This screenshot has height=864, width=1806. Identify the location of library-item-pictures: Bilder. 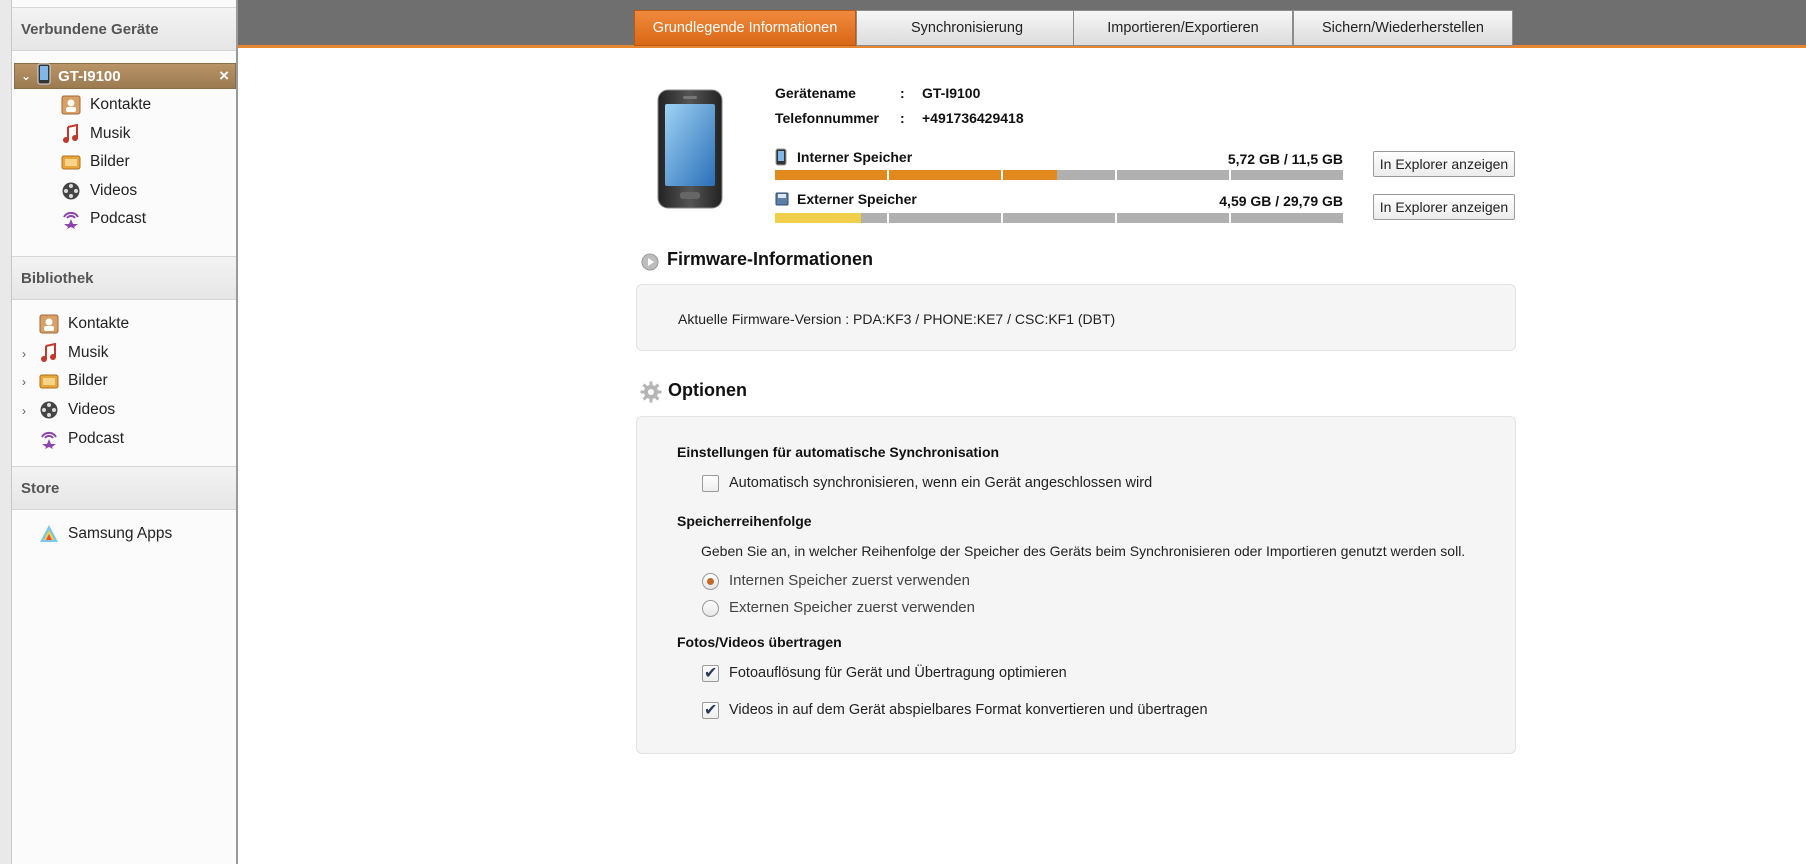
(73, 381).